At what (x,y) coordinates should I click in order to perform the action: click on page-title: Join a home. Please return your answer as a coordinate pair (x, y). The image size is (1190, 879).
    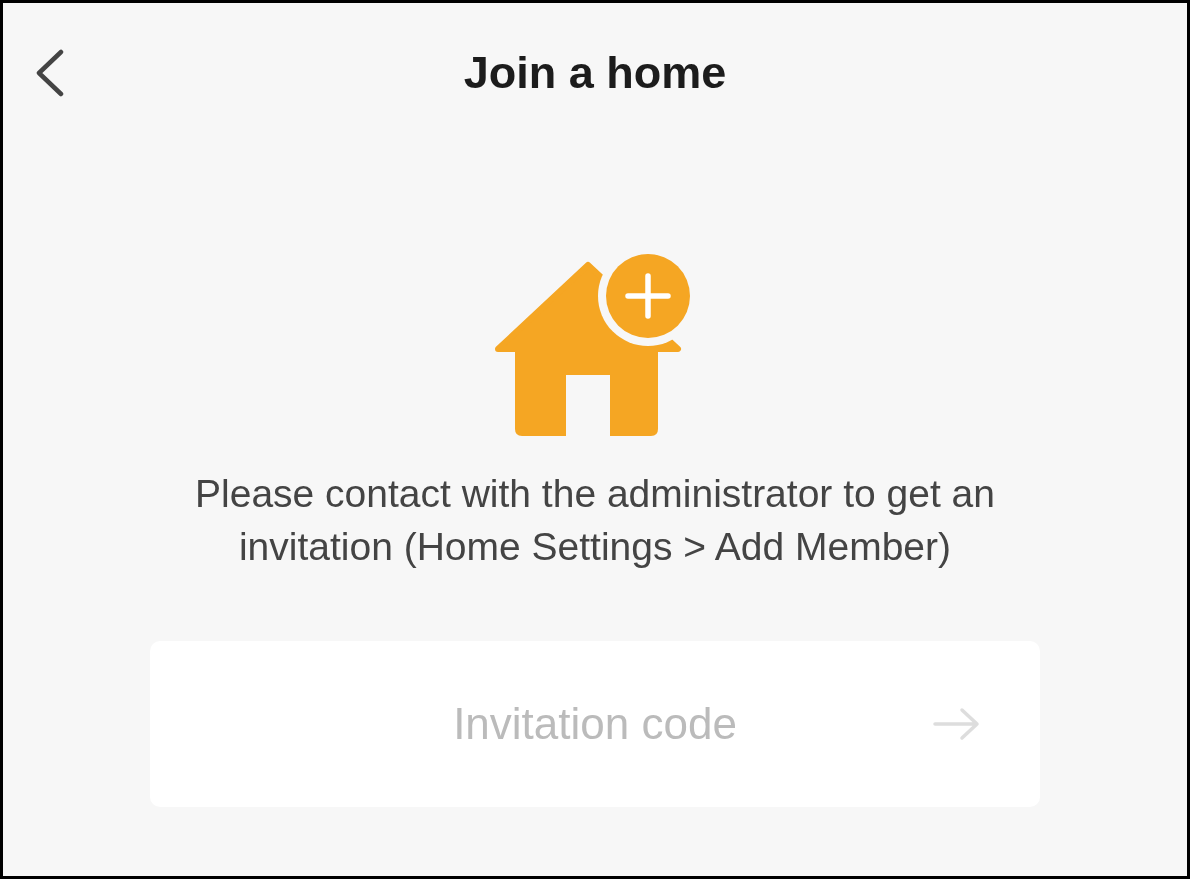
    Looking at the image, I should click on (595, 73).